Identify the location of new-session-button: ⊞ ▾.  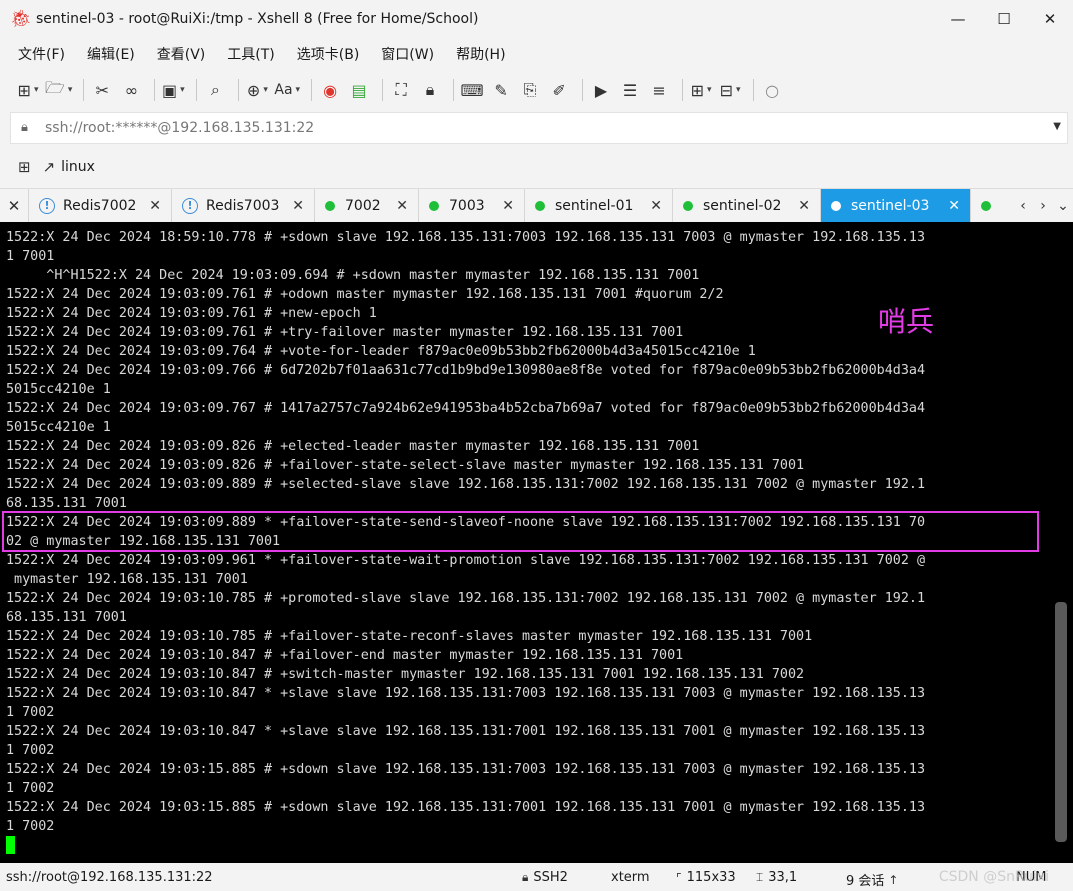
(28, 90).